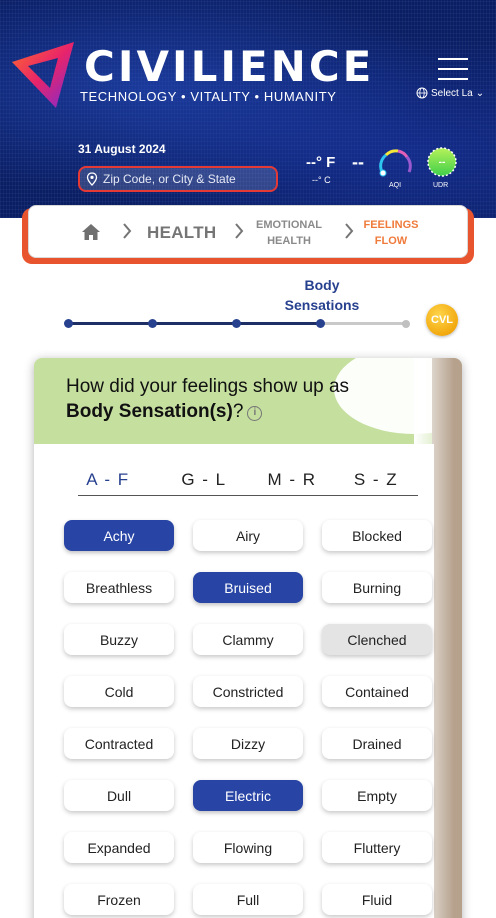  What do you see at coordinates (377, 691) in the screenshot?
I see `sensation-chip-contained: Contained` at bounding box center [377, 691].